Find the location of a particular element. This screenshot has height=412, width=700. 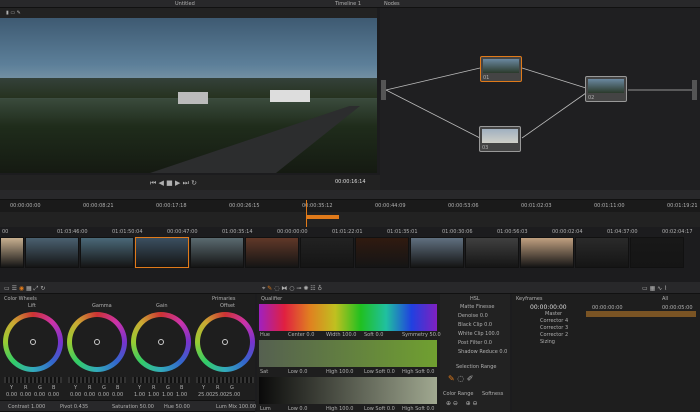

sat-bar is located at coordinates (348, 353).